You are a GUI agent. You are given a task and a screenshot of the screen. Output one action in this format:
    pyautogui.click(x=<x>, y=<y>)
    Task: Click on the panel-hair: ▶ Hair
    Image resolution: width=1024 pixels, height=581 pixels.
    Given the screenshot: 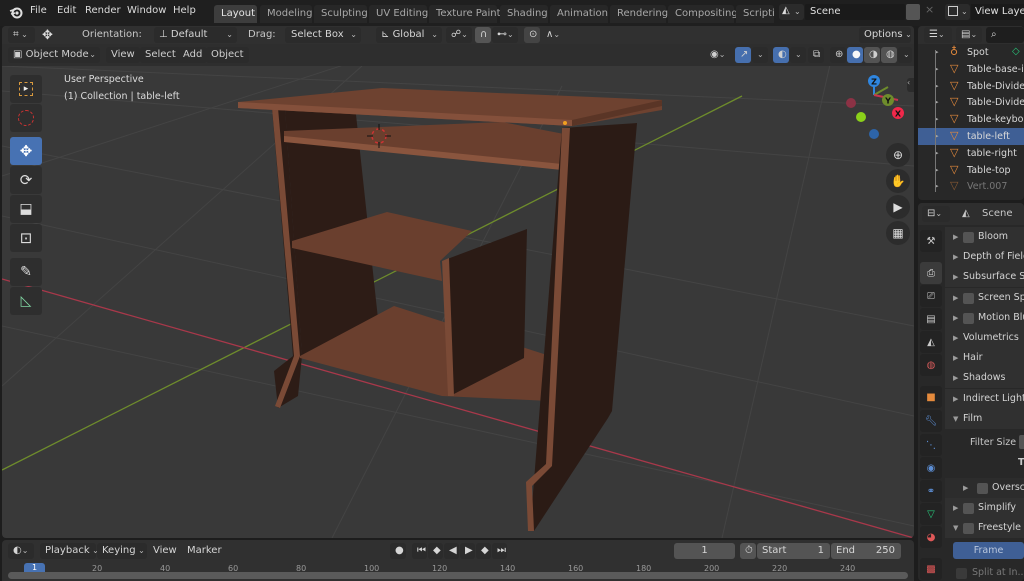 What is the action you would take?
    pyautogui.click(x=984, y=358)
    